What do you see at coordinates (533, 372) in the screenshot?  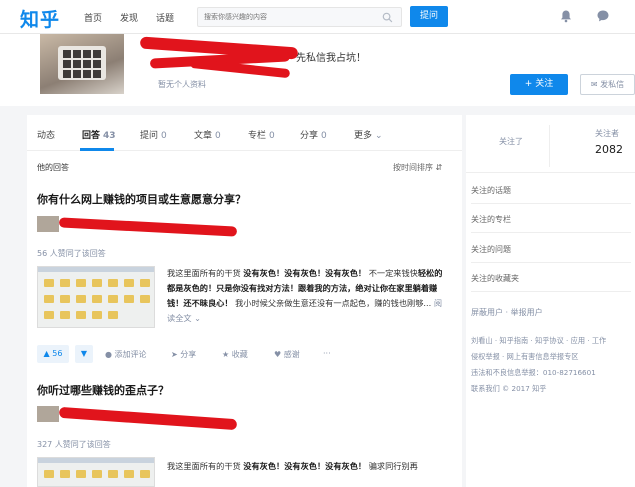 I see `footer-hotline: 违法和不良信息举报：010-82716601` at bounding box center [533, 372].